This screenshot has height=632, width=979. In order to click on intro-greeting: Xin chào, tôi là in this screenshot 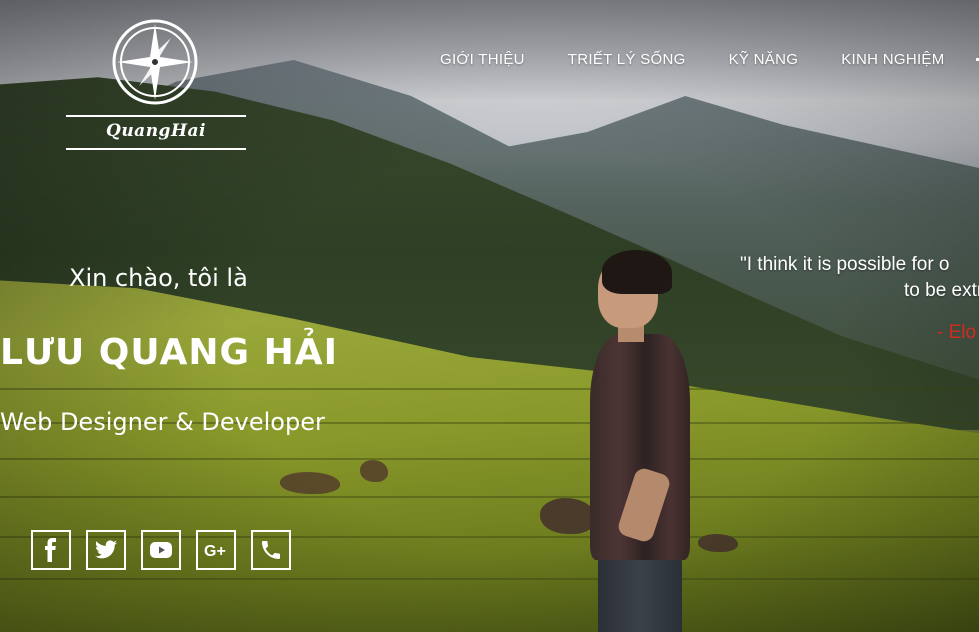, I will do `click(158, 278)`.